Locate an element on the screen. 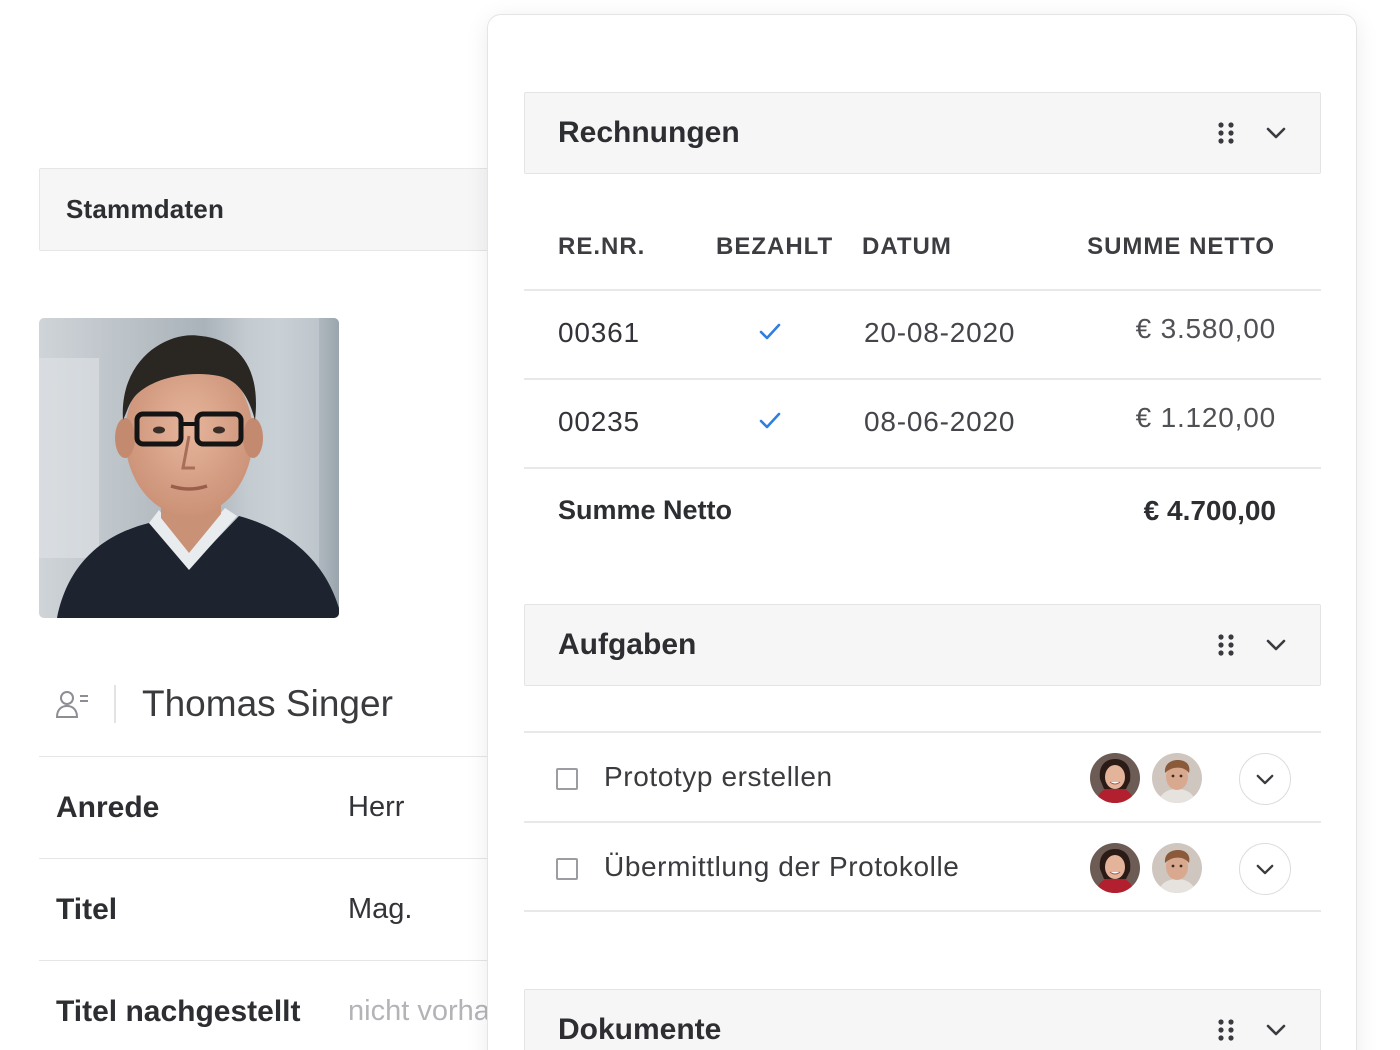 The height and width of the screenshot is (1050, 1400). column-header-datum: DATUM is located at coordinates (907, 247).